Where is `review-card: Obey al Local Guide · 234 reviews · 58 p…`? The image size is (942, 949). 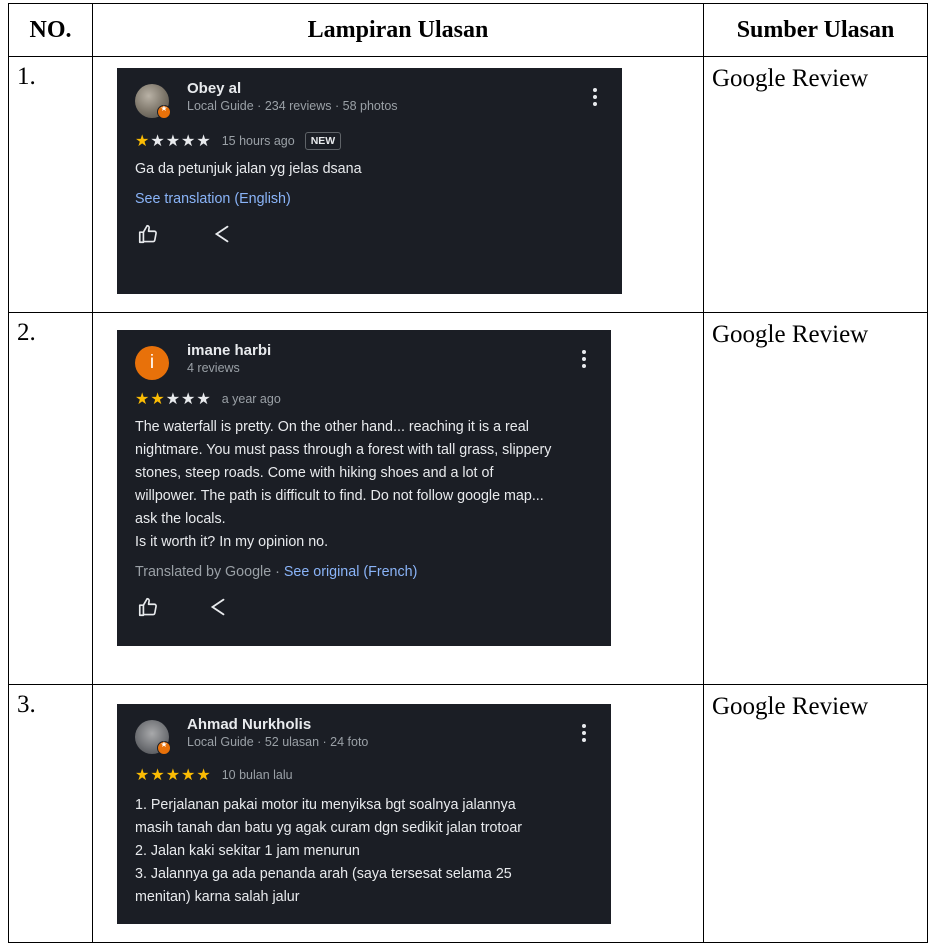 review-card: Obey al Local Guide · 234 reviews · 58 p… is located at coordinates (369, 181).